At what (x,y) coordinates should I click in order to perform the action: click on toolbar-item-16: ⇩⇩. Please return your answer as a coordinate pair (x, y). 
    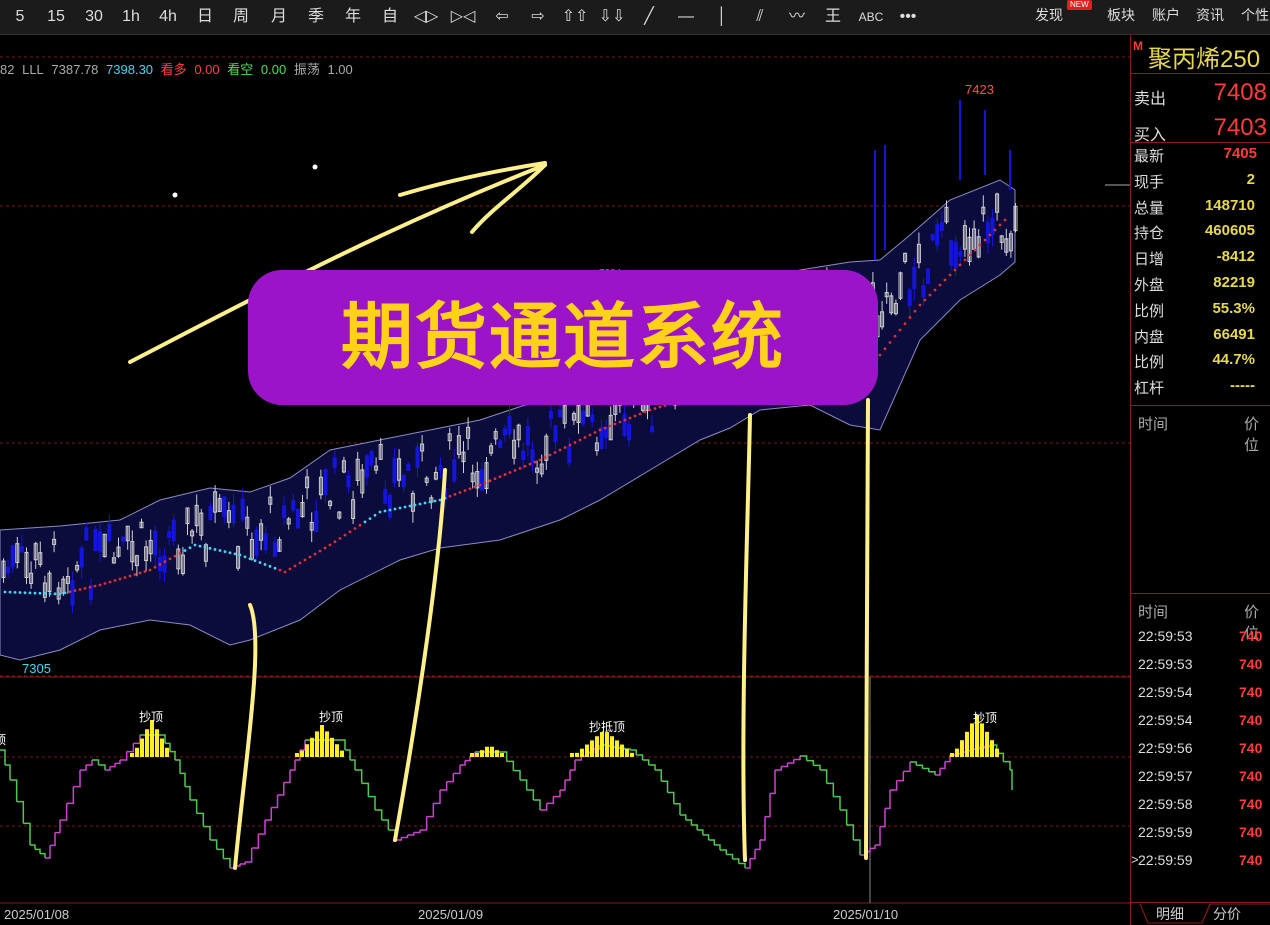
    Looking at the image, I should click on (612, 17).